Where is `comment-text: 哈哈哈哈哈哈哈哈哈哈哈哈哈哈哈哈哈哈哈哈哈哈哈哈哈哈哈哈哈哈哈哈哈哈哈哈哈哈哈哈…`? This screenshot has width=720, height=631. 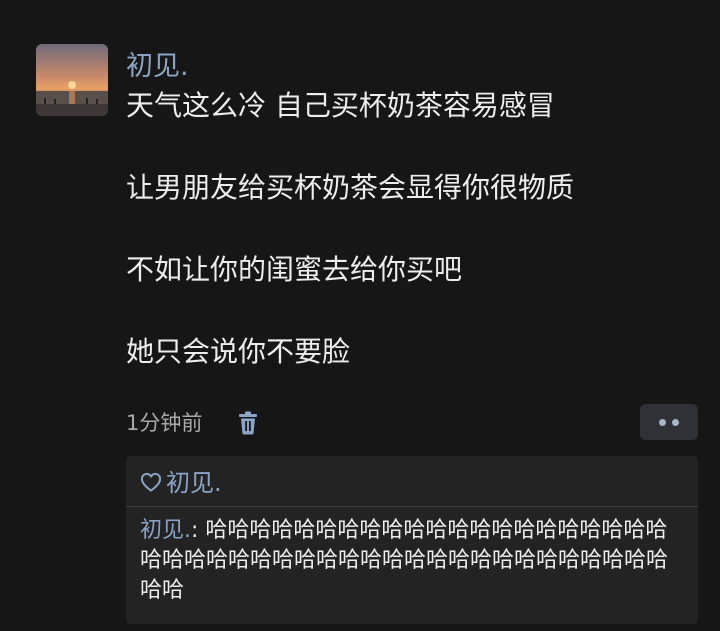 comment-text: 哈哈哈哈哈哈哈哈哈哈哈哈哈哈哈哈哈哈哈哈哈哈哈哈哈哈哈哈哈哈哈哈哈哈哈哈哈哈哈哈… is located at coordinates (404, 560).